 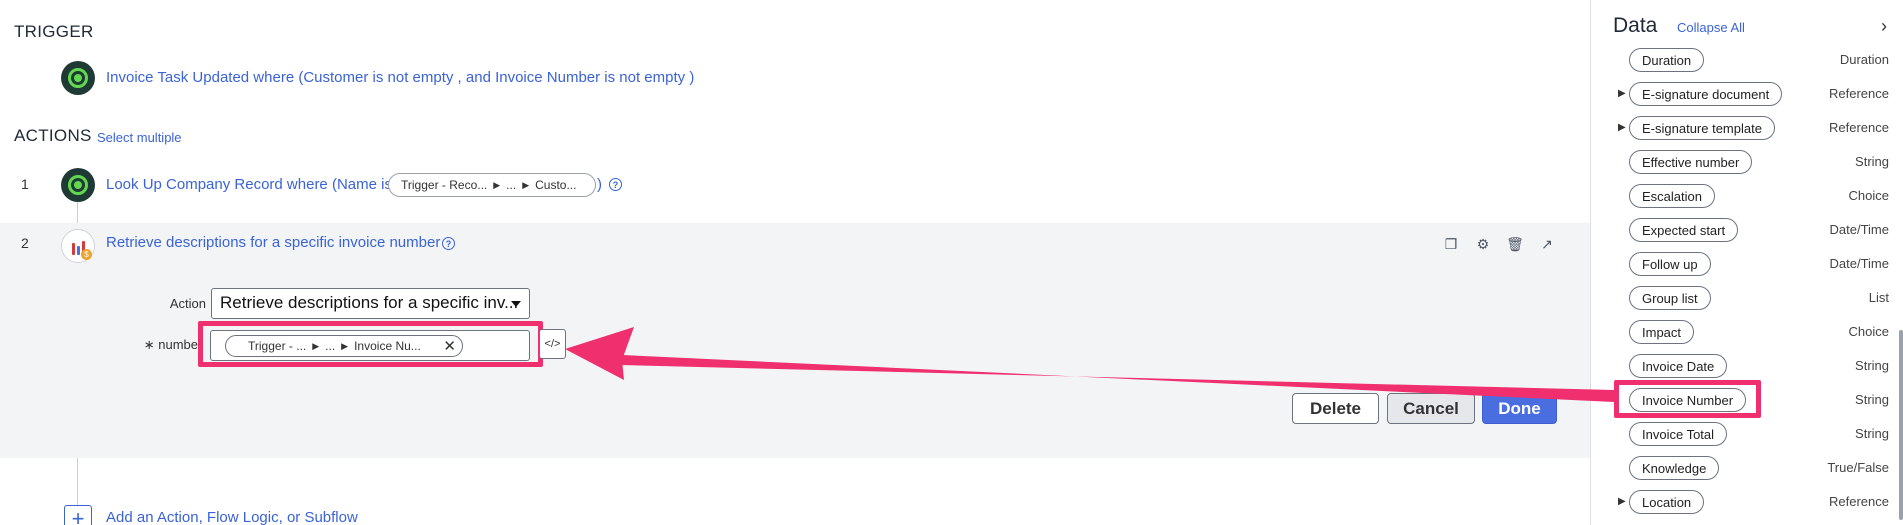 I want to click on trash-icon: 🗑, so click(x=1515, y=244).